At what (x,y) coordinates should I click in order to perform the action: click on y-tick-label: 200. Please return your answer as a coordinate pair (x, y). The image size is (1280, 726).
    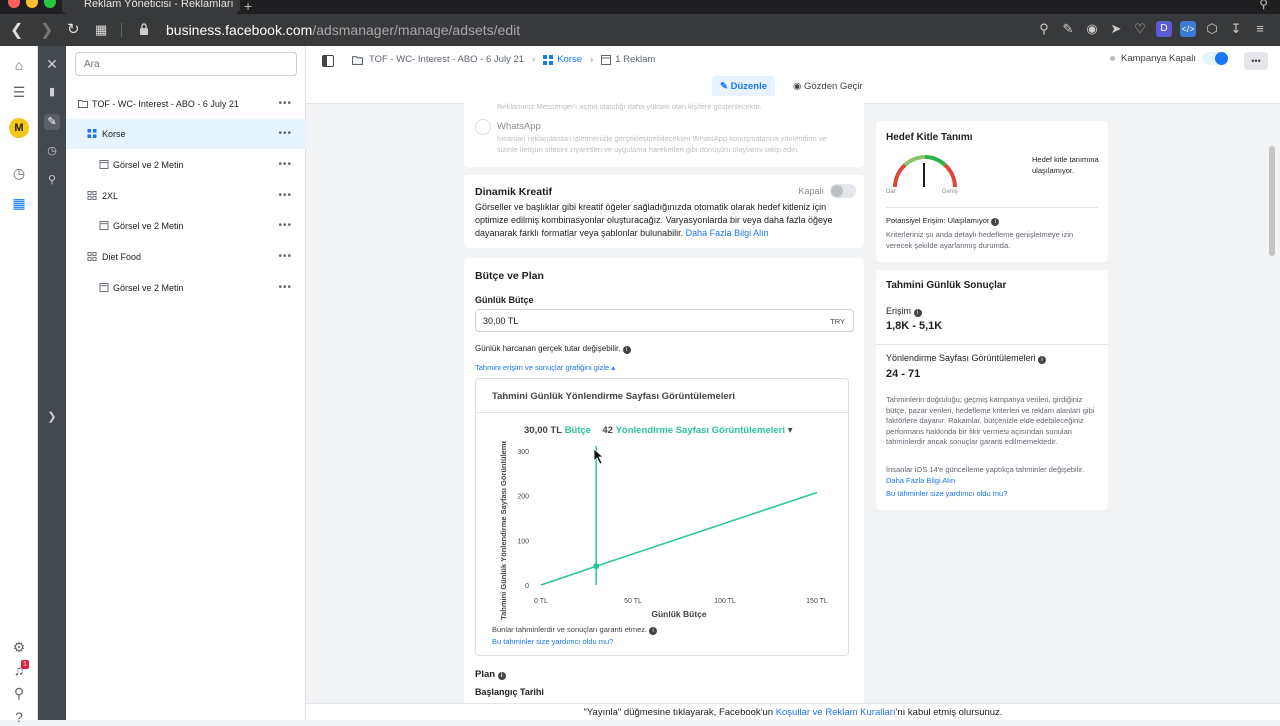
    Looking at the image, I should click on (523, 497).